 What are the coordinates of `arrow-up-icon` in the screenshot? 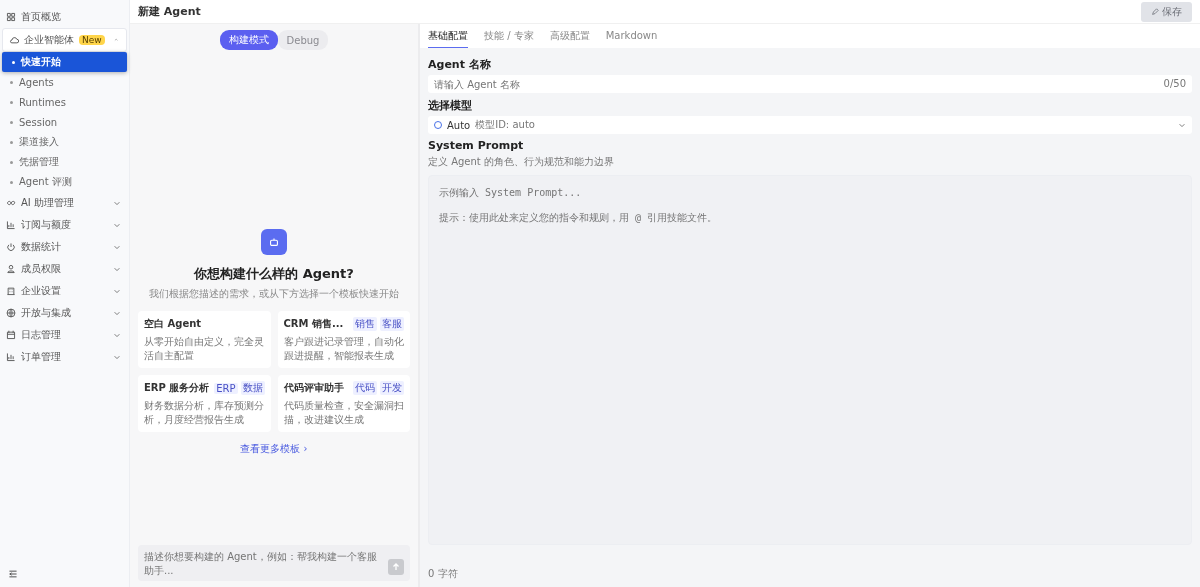 It's located at (396, 567).